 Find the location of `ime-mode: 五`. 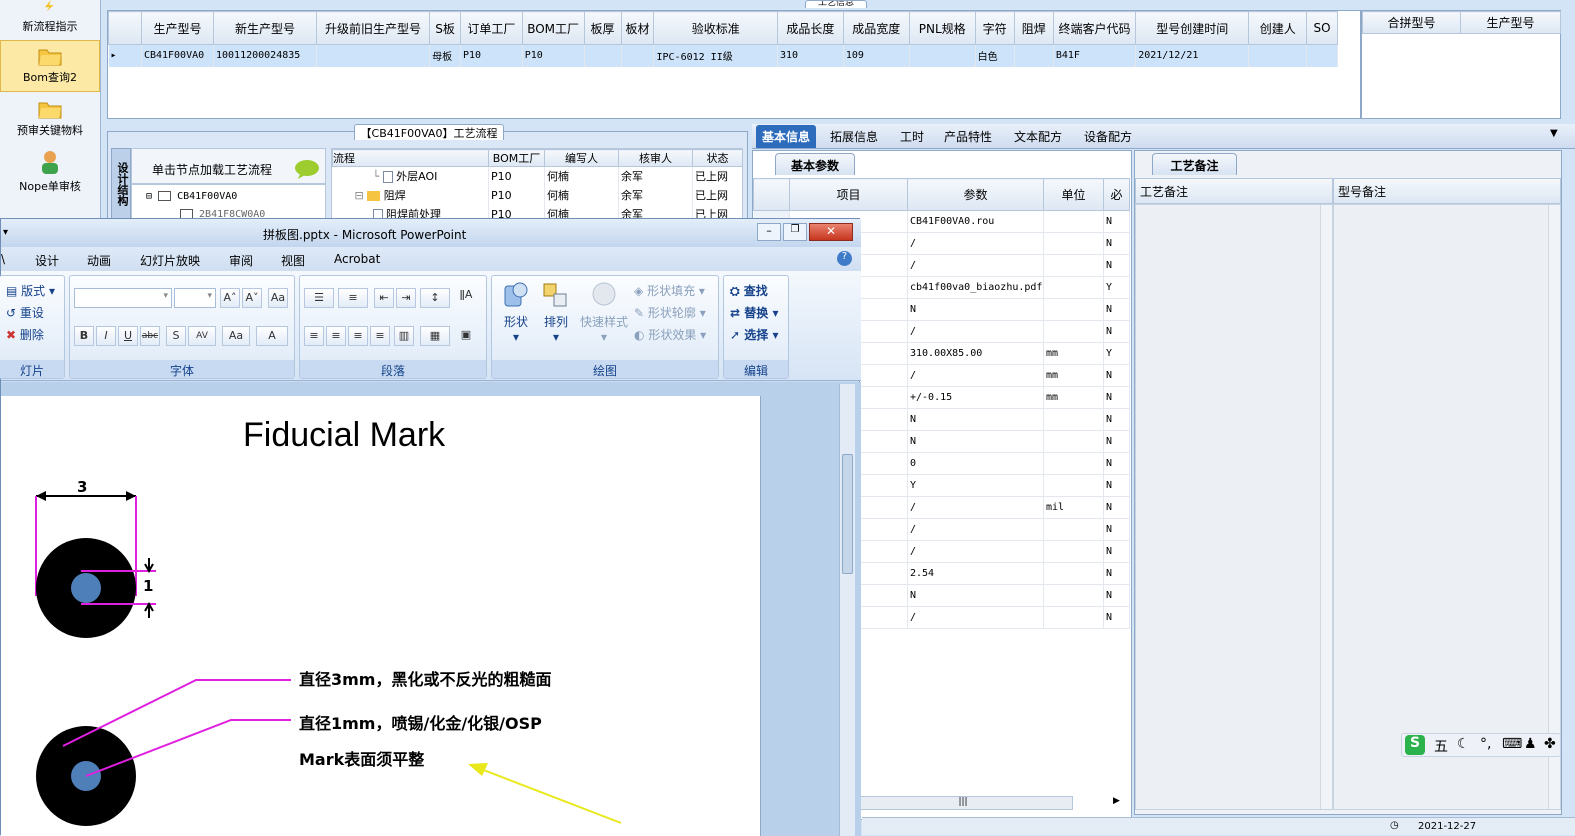

ime-mode: 五 is located at coordinates (1441, 746).